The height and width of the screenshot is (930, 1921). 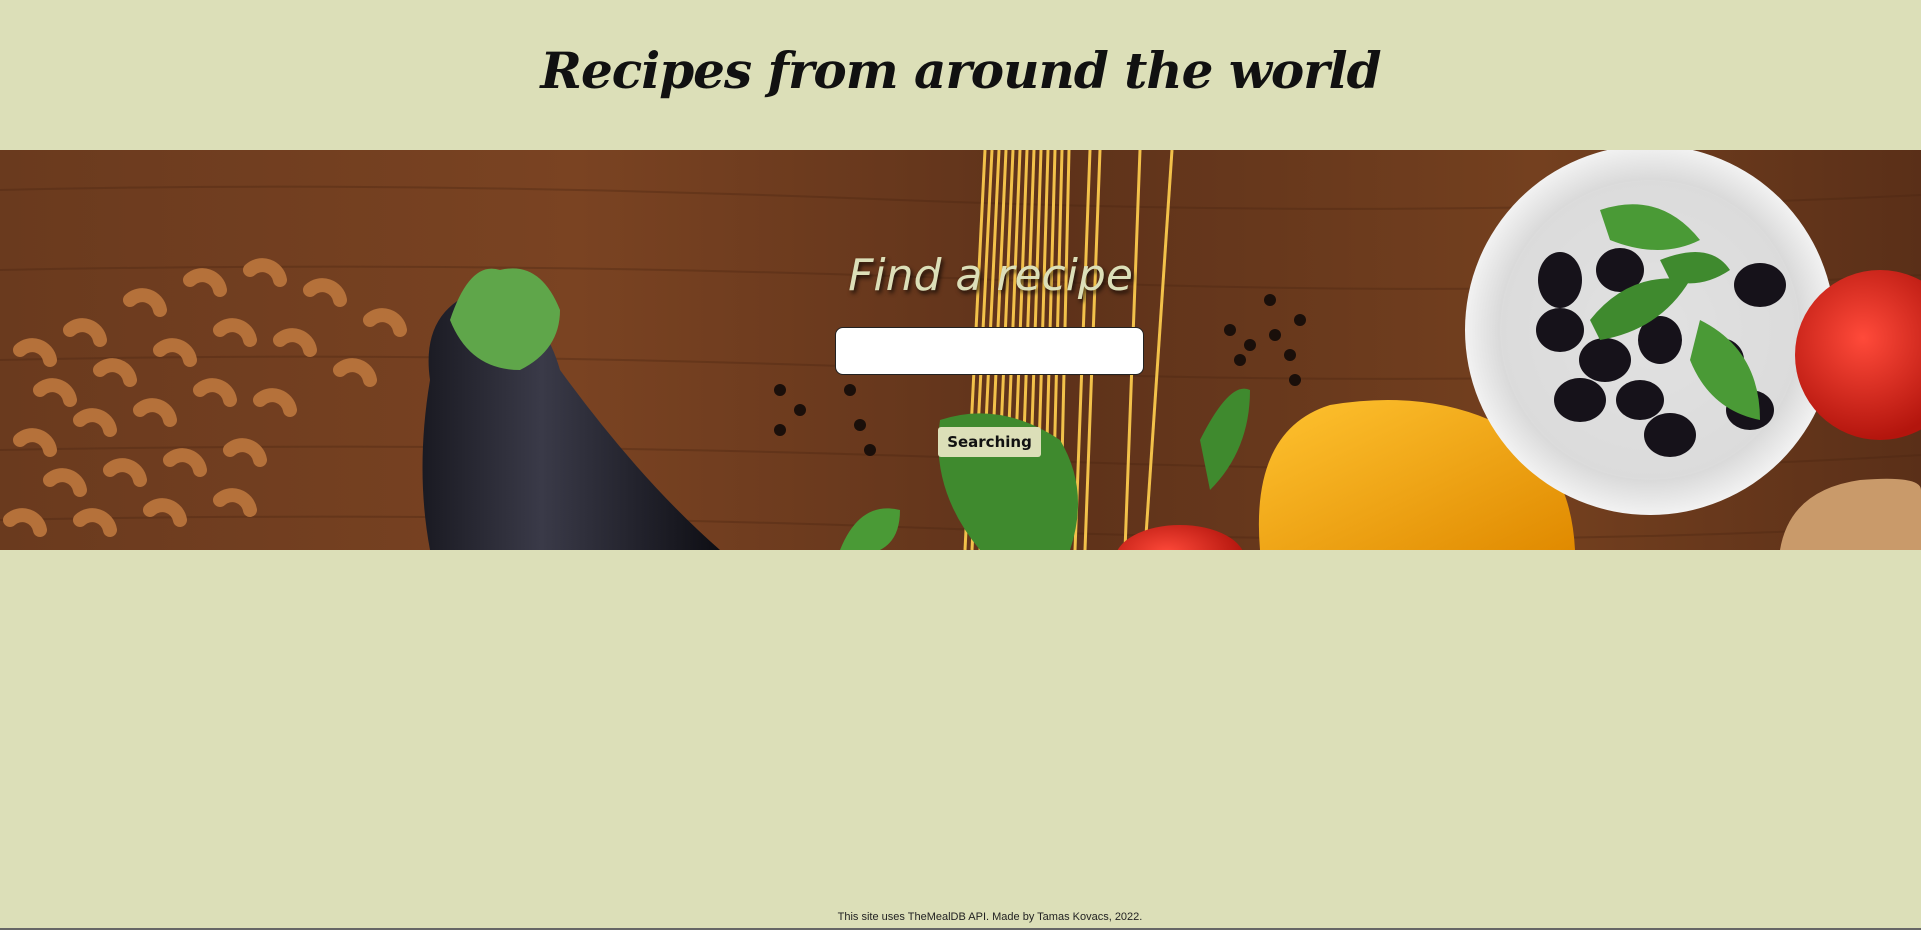 I want to click on site-title: Recipes from around the world, so click(x=960, y=70).